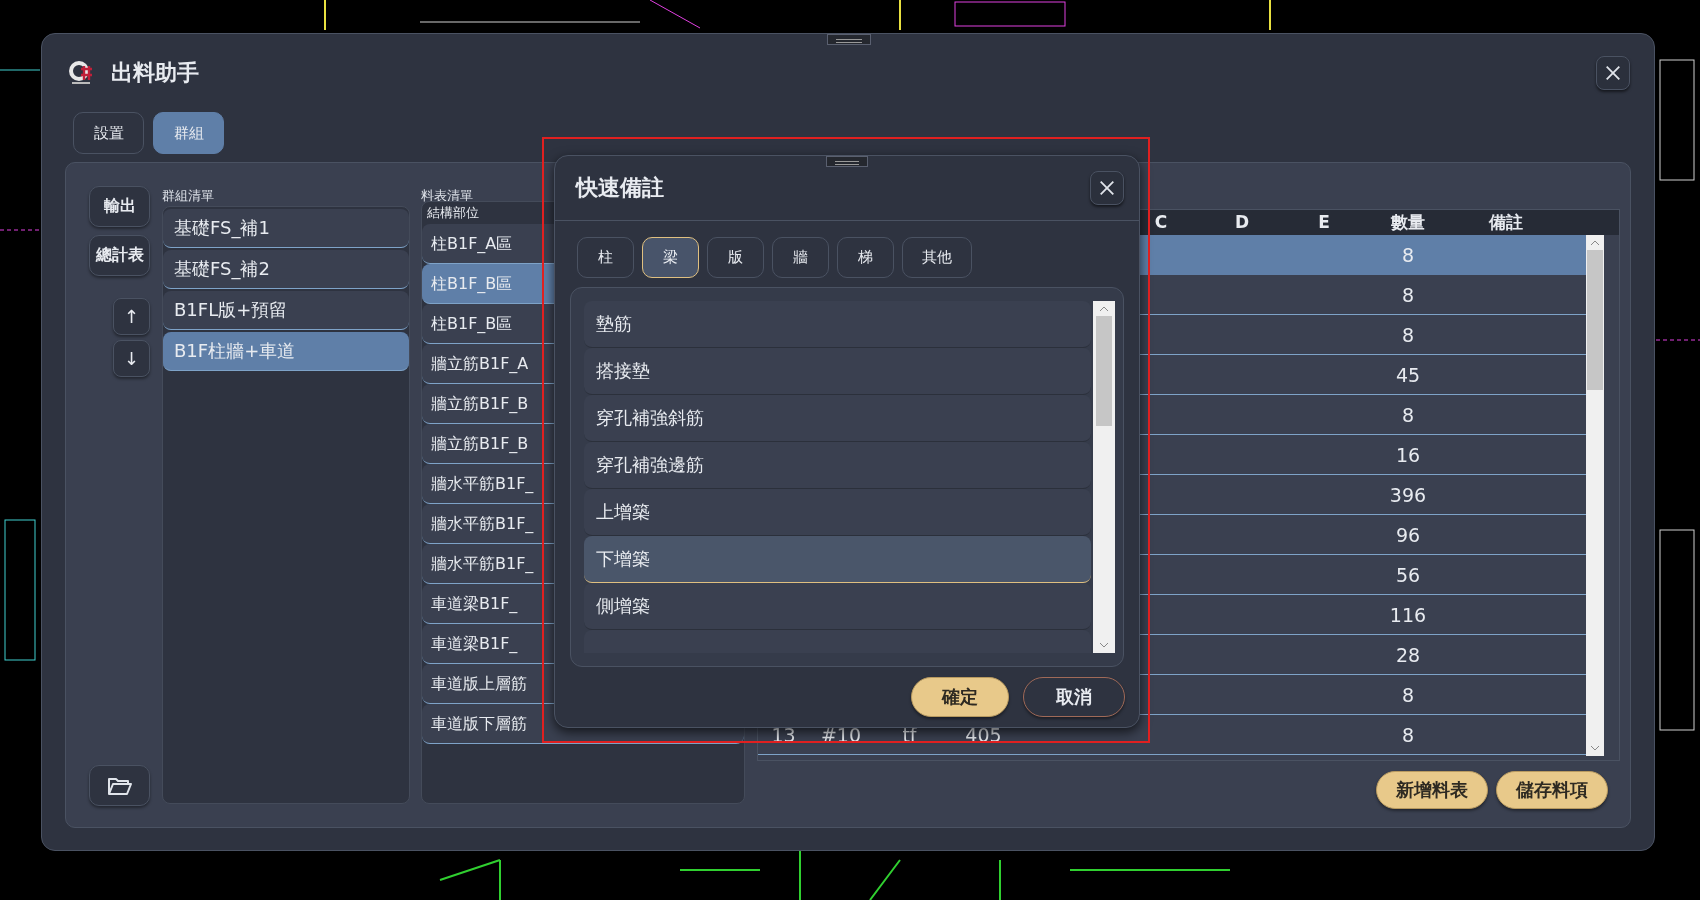 The height and width of the screenshot is (900, 1700). Describe the element at coordinates (605, 257) in the screenshot. I see `category-tab: 柱` at that location.